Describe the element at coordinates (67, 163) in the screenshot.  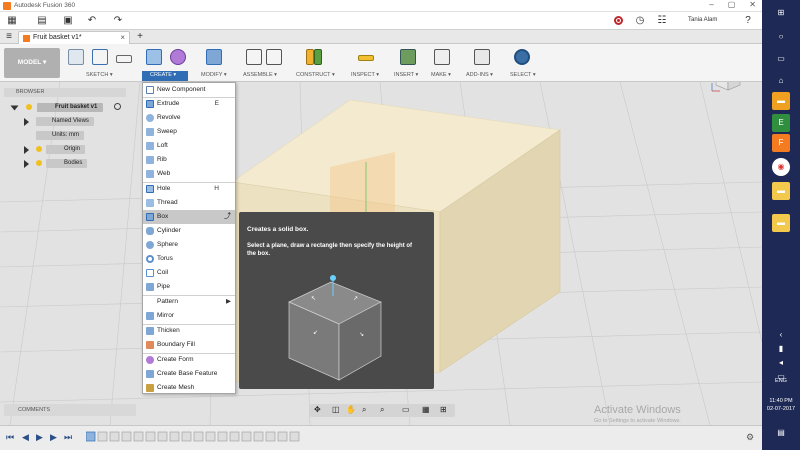
I see `browser-item-bodies: Bodies` at that location.